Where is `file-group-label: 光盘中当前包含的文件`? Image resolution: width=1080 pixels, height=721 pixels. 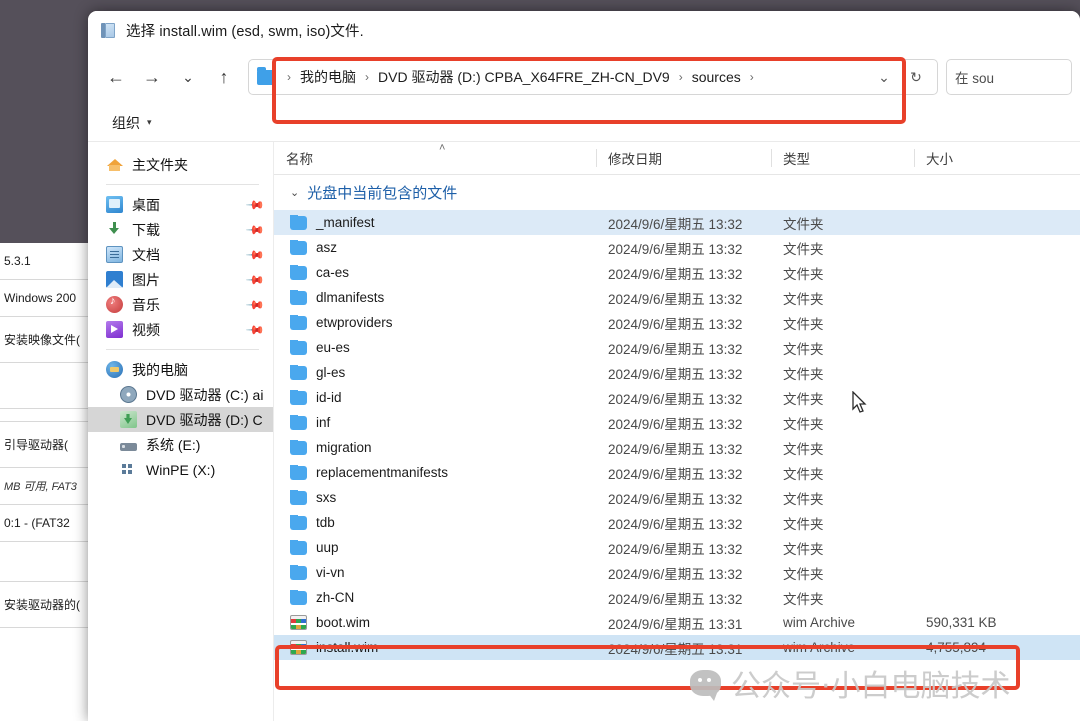 file-group-label: 光盘中当前包含的文件 is located at coordinates (382, 193).